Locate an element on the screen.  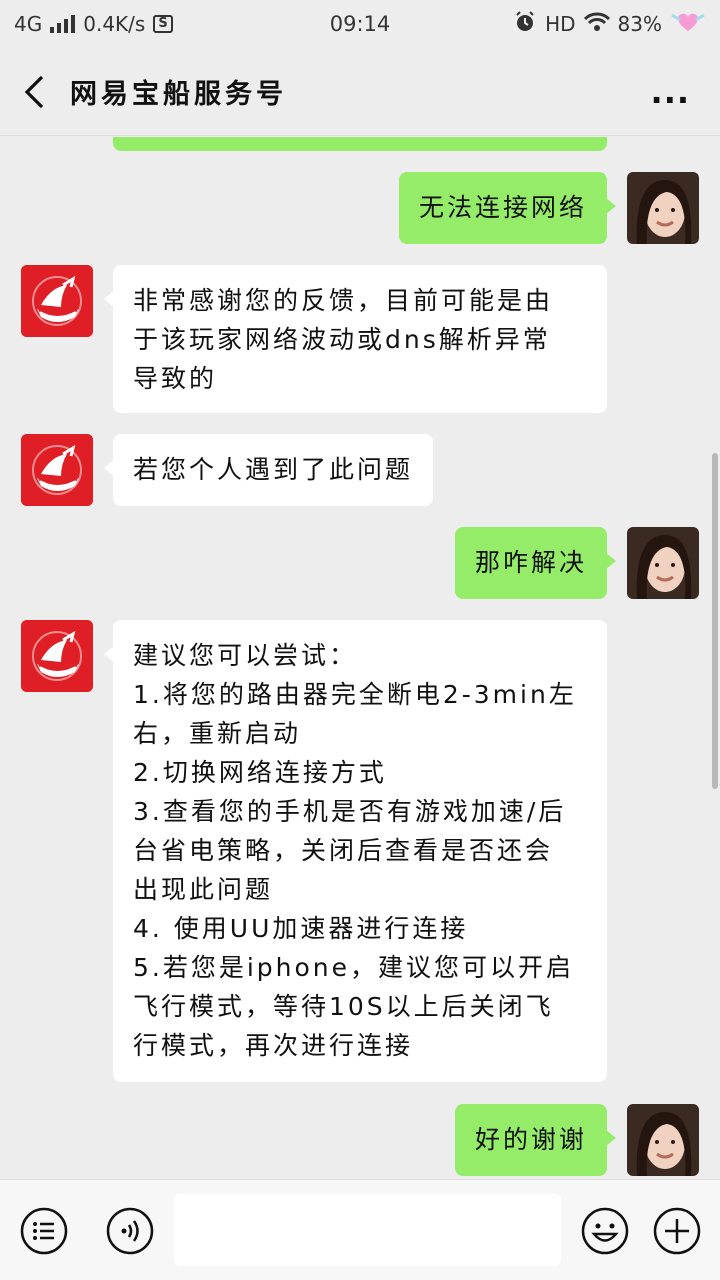
status-bar: 4G 0.4K/s S 09:14 HD 83% is located at coordinates (360, 24).